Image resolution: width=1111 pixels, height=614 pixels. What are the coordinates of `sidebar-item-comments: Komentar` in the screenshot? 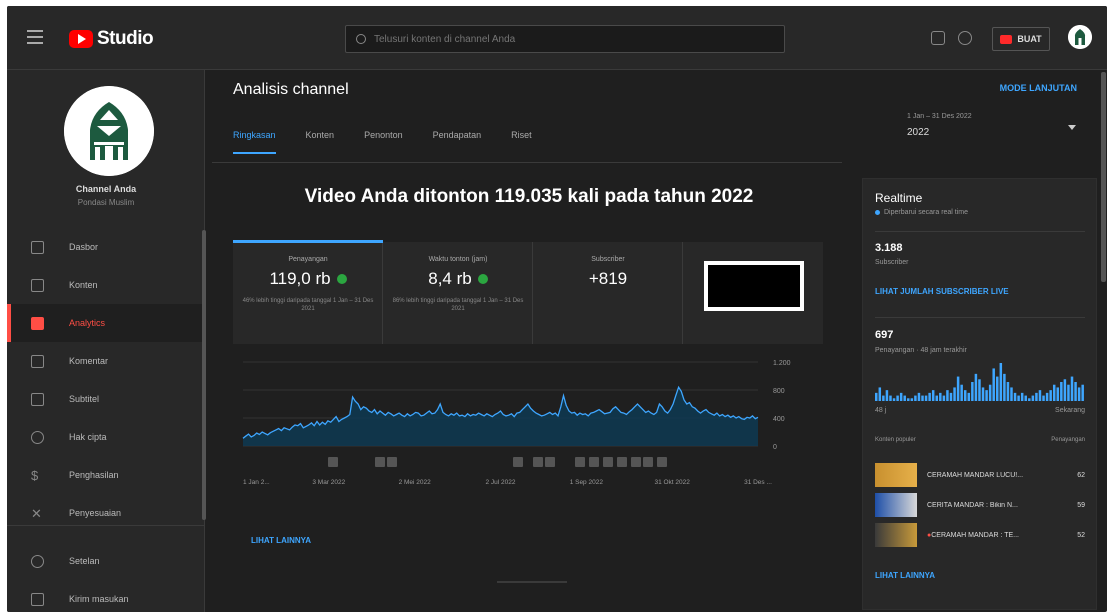 It's located at (106, 361).